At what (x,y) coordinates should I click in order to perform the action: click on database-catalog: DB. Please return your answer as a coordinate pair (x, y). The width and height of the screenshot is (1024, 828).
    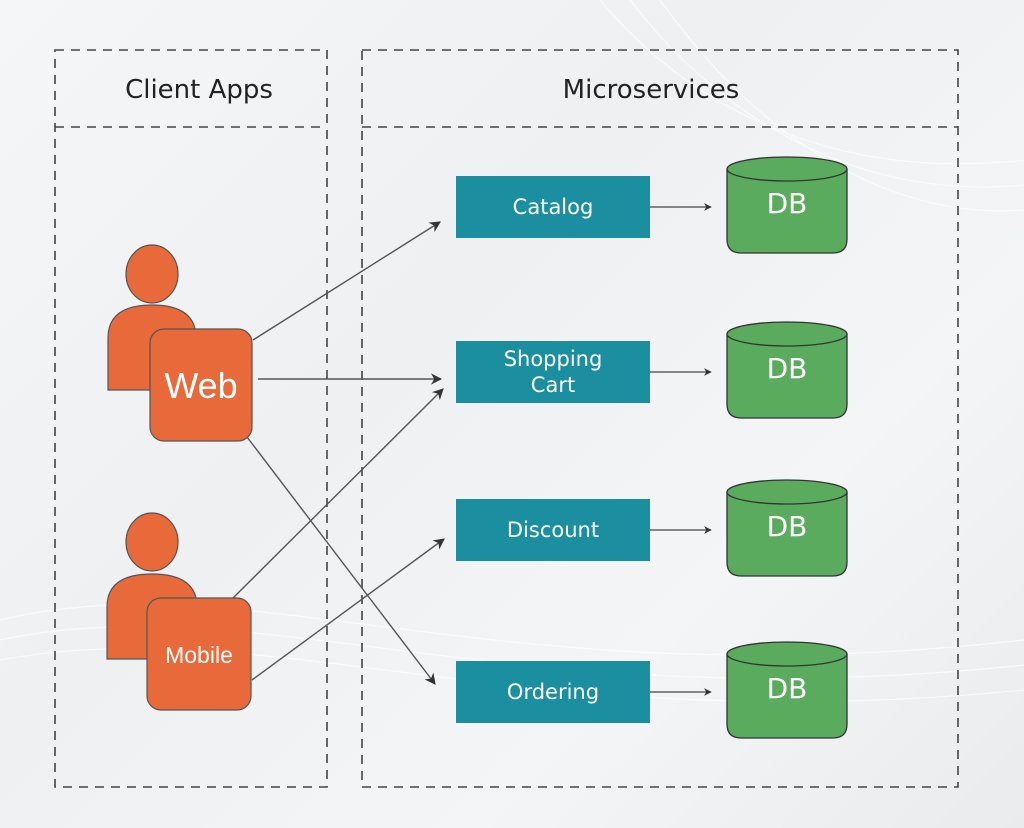
    Looking at the image, I should click on (787, 205).